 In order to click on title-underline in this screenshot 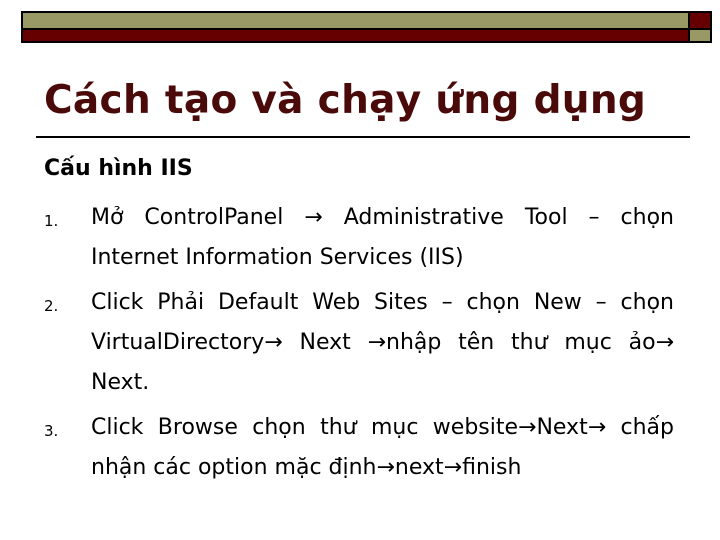, I will do `click(363, 137)`.